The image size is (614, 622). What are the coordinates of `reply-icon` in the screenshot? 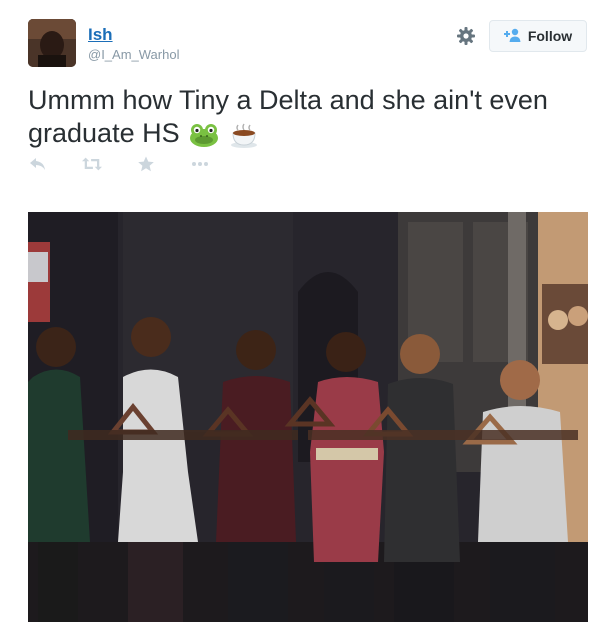 It's located at (55, 164).